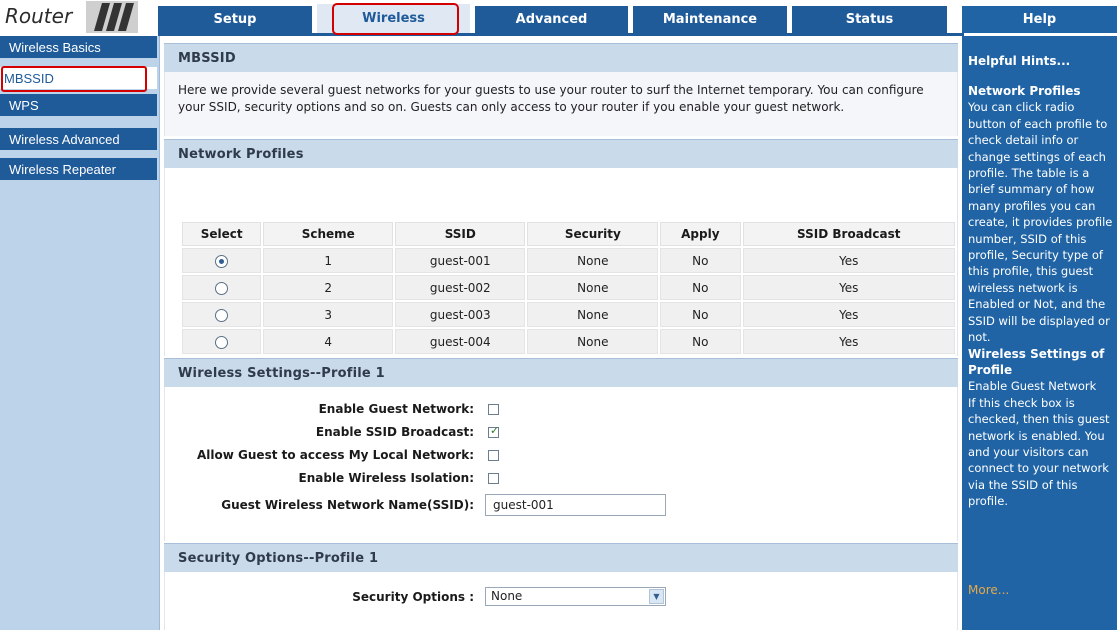  Describe the element at coordinates (460, 314) in the screenshot. I see `ssid-cell: guest-003` at that location.